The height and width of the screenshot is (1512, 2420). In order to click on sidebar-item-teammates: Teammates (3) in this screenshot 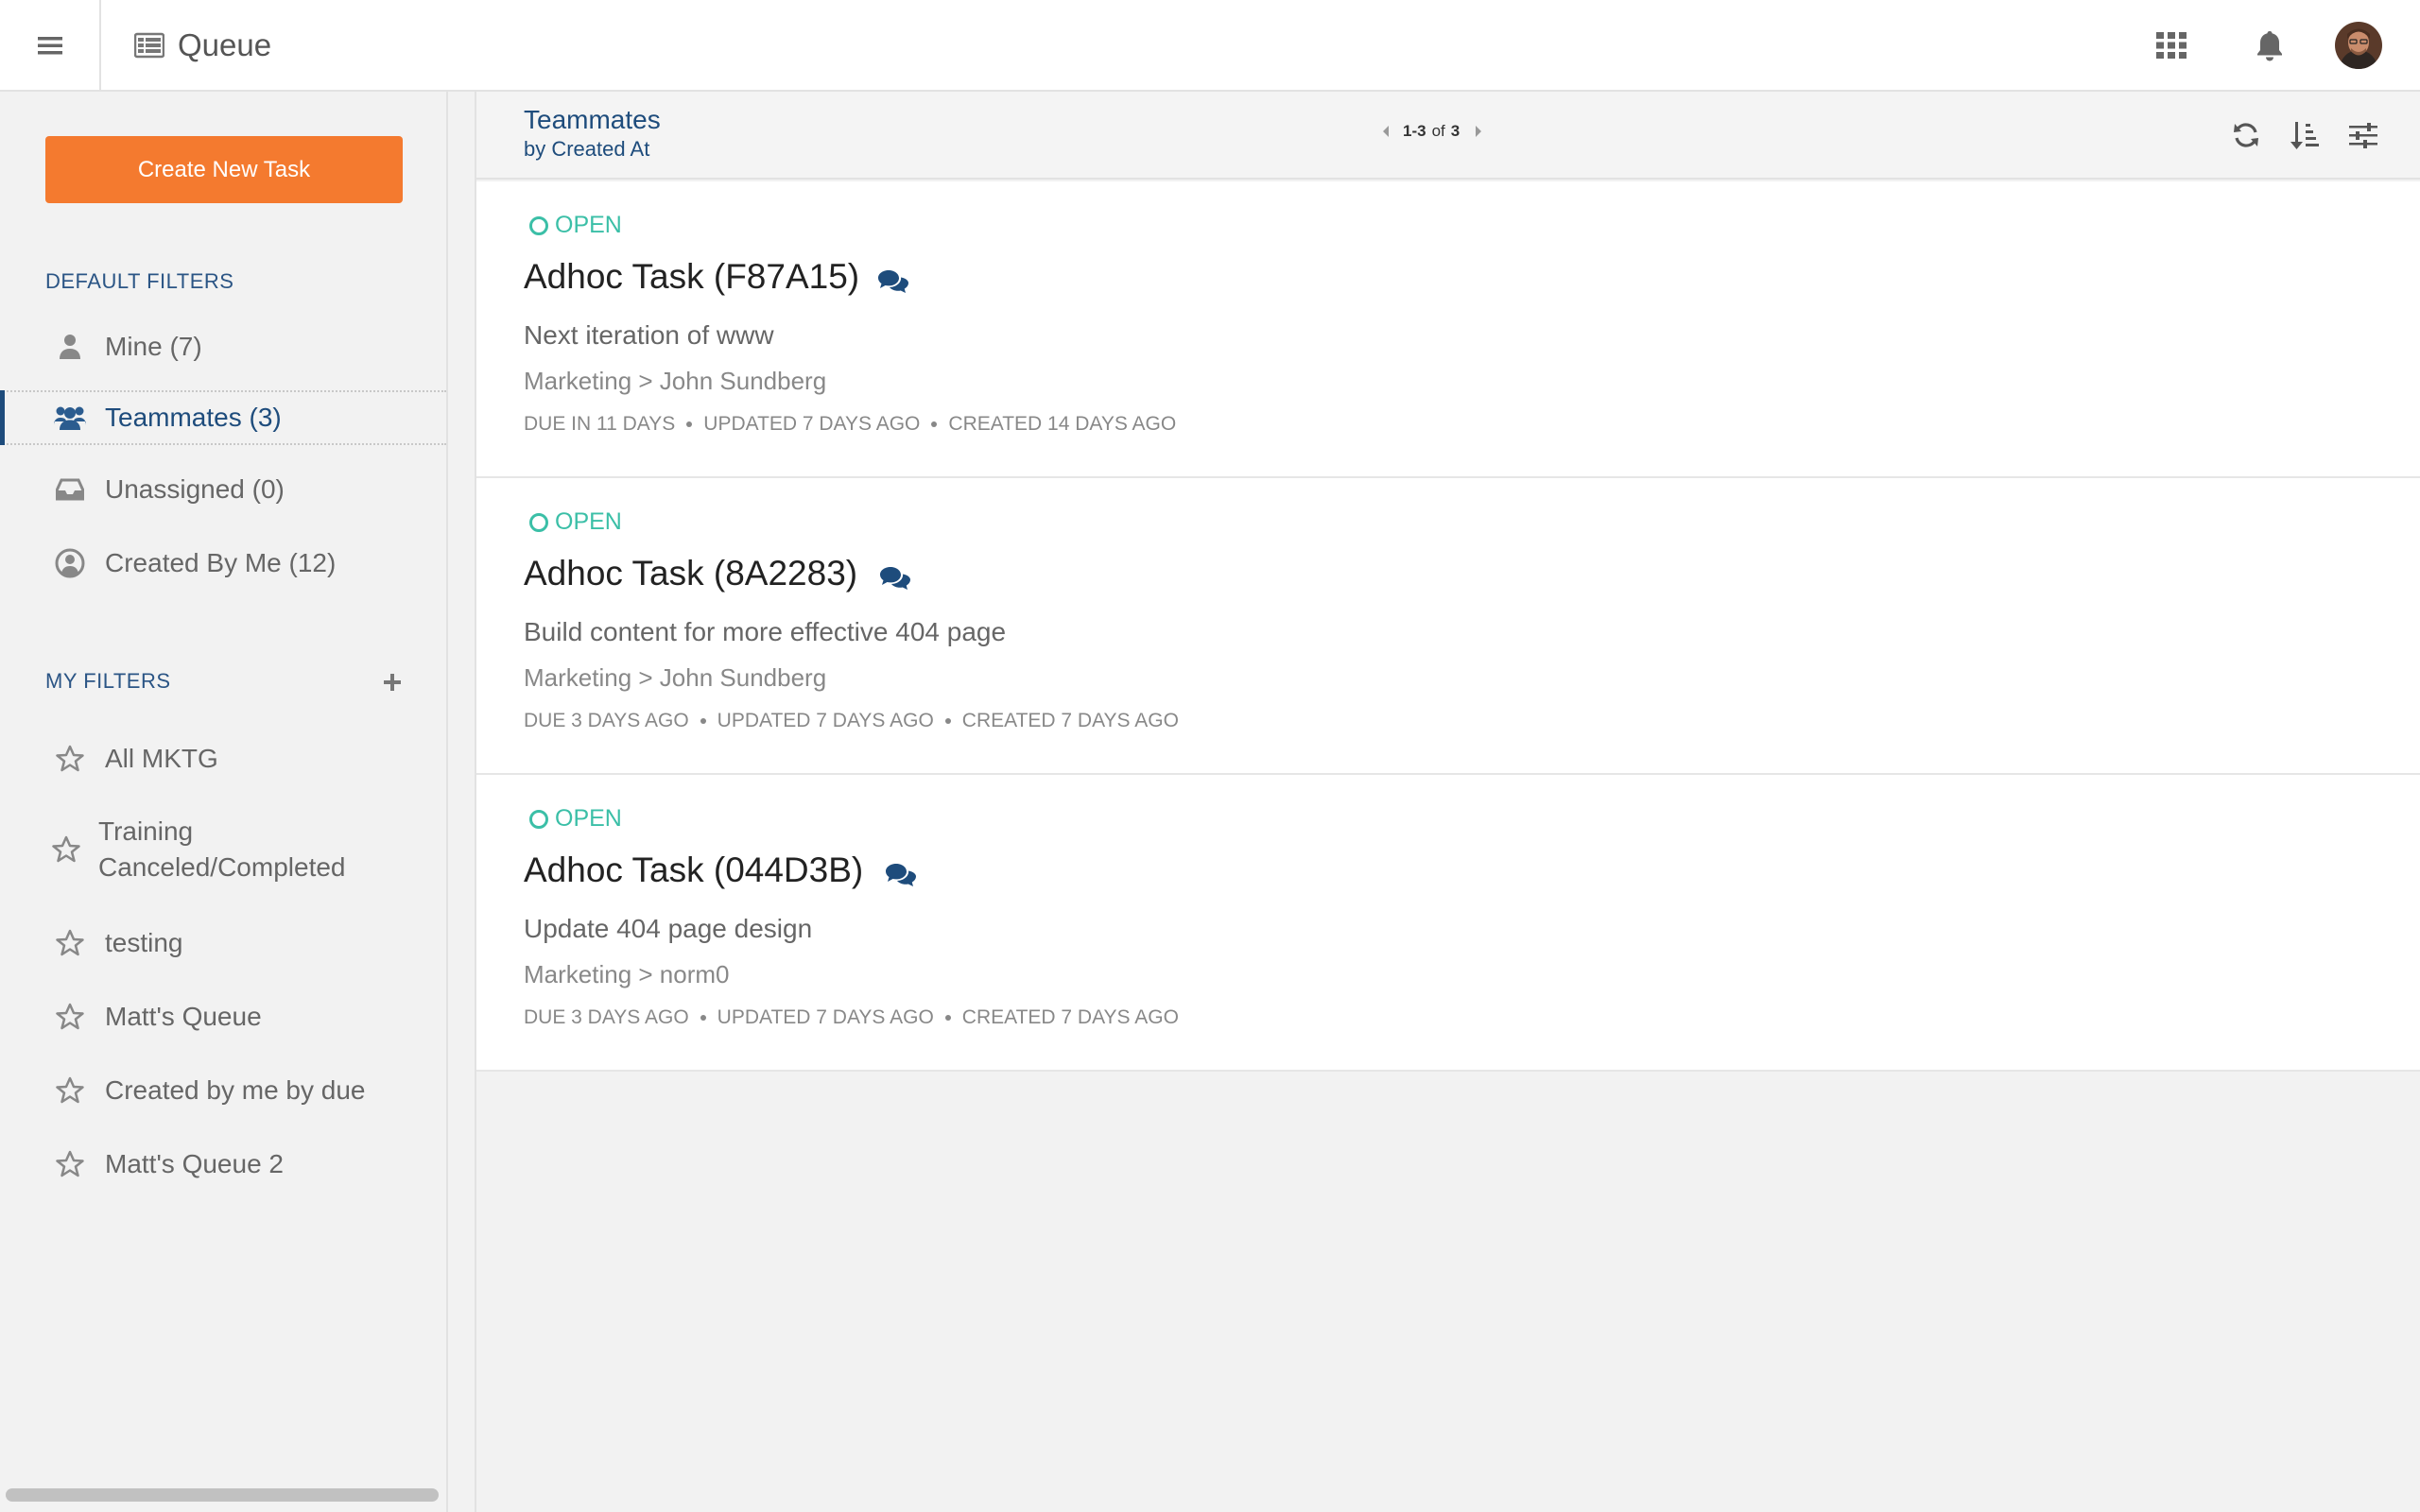, I will do `click(223, 417)`.